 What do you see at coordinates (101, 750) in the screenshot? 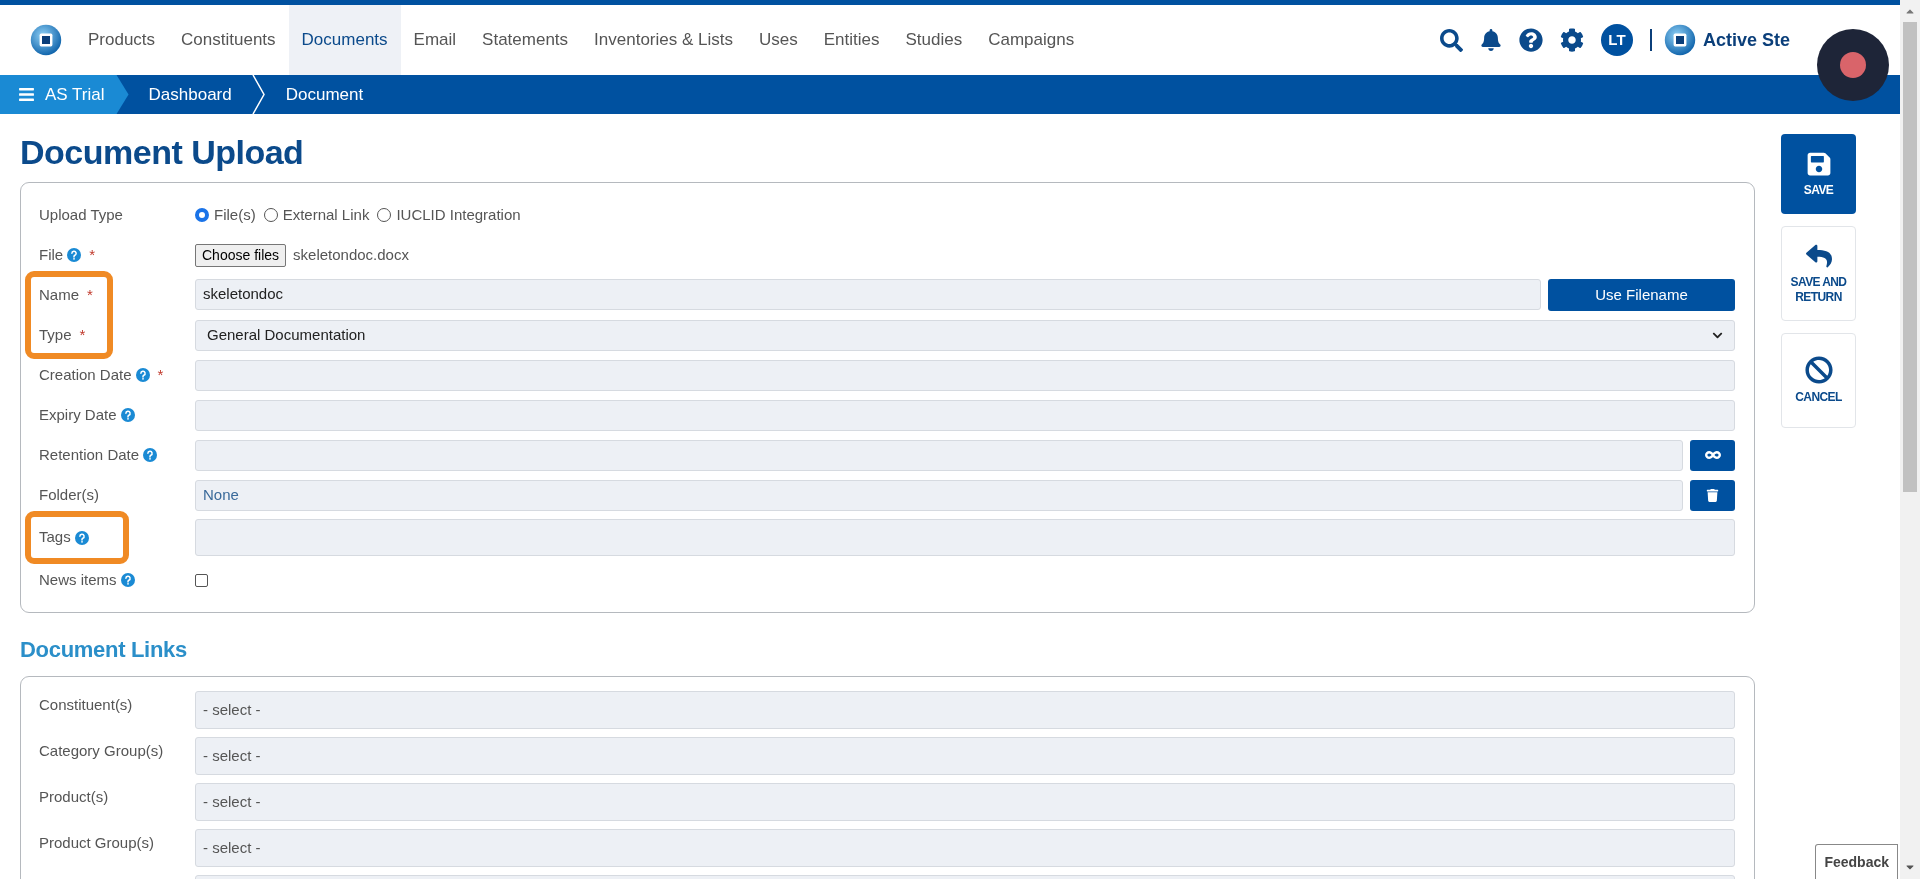
I see `field-label: Category Group(s)` at bounding box center [101, 750].